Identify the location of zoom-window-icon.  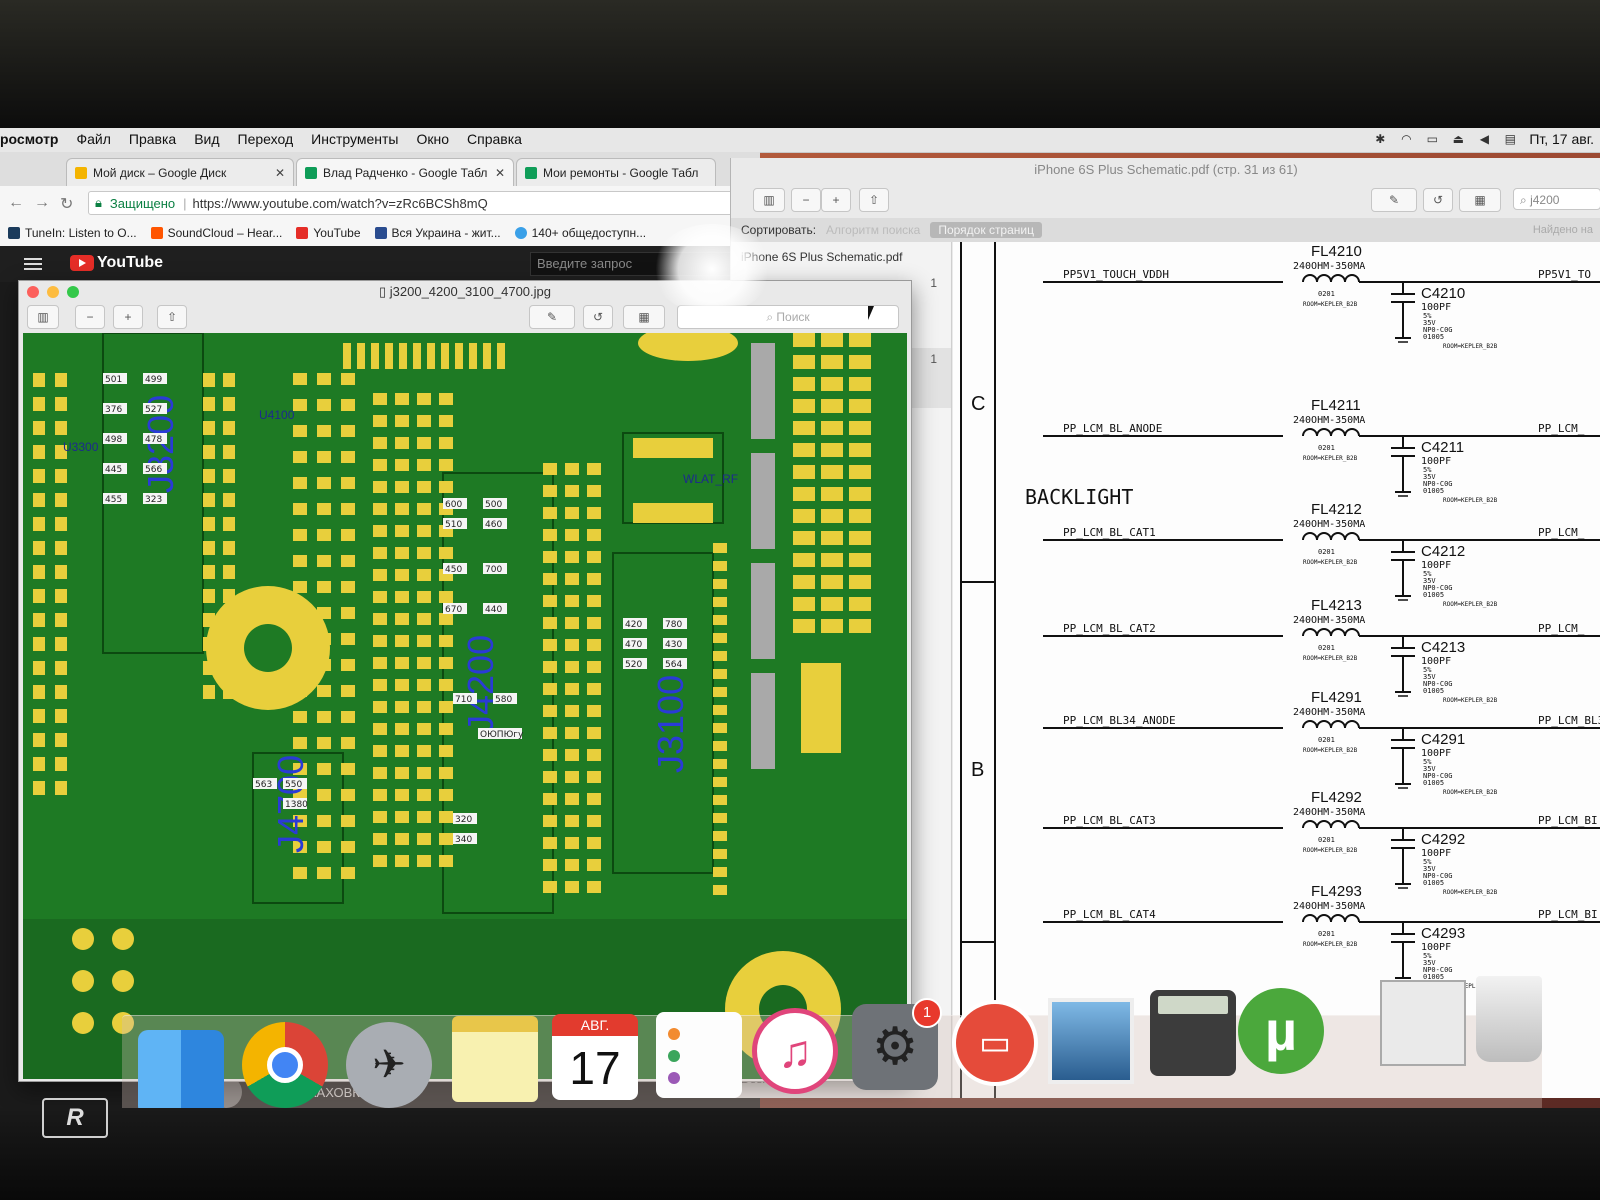
(73, 292).